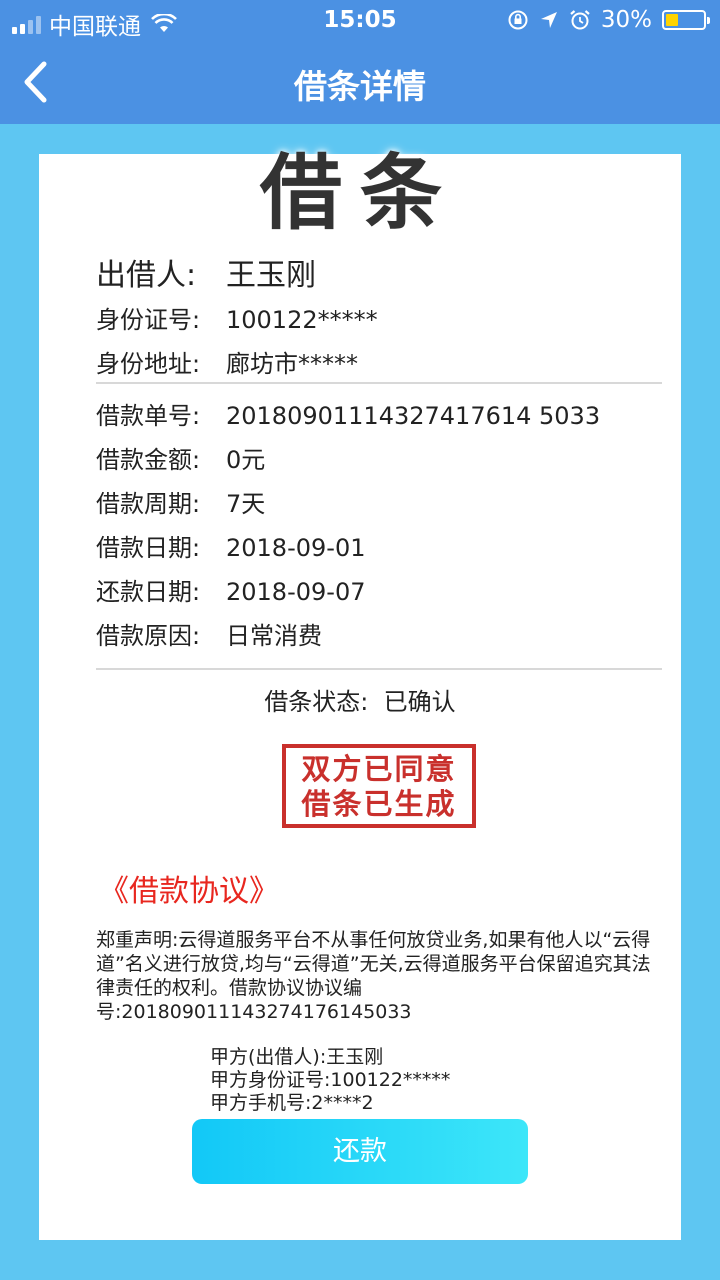  What do you see at coordinates (413, 416) in the screenshot?
I see `loan-no-value: 20180901114327417614 5033` at bounding box center [413, 416].